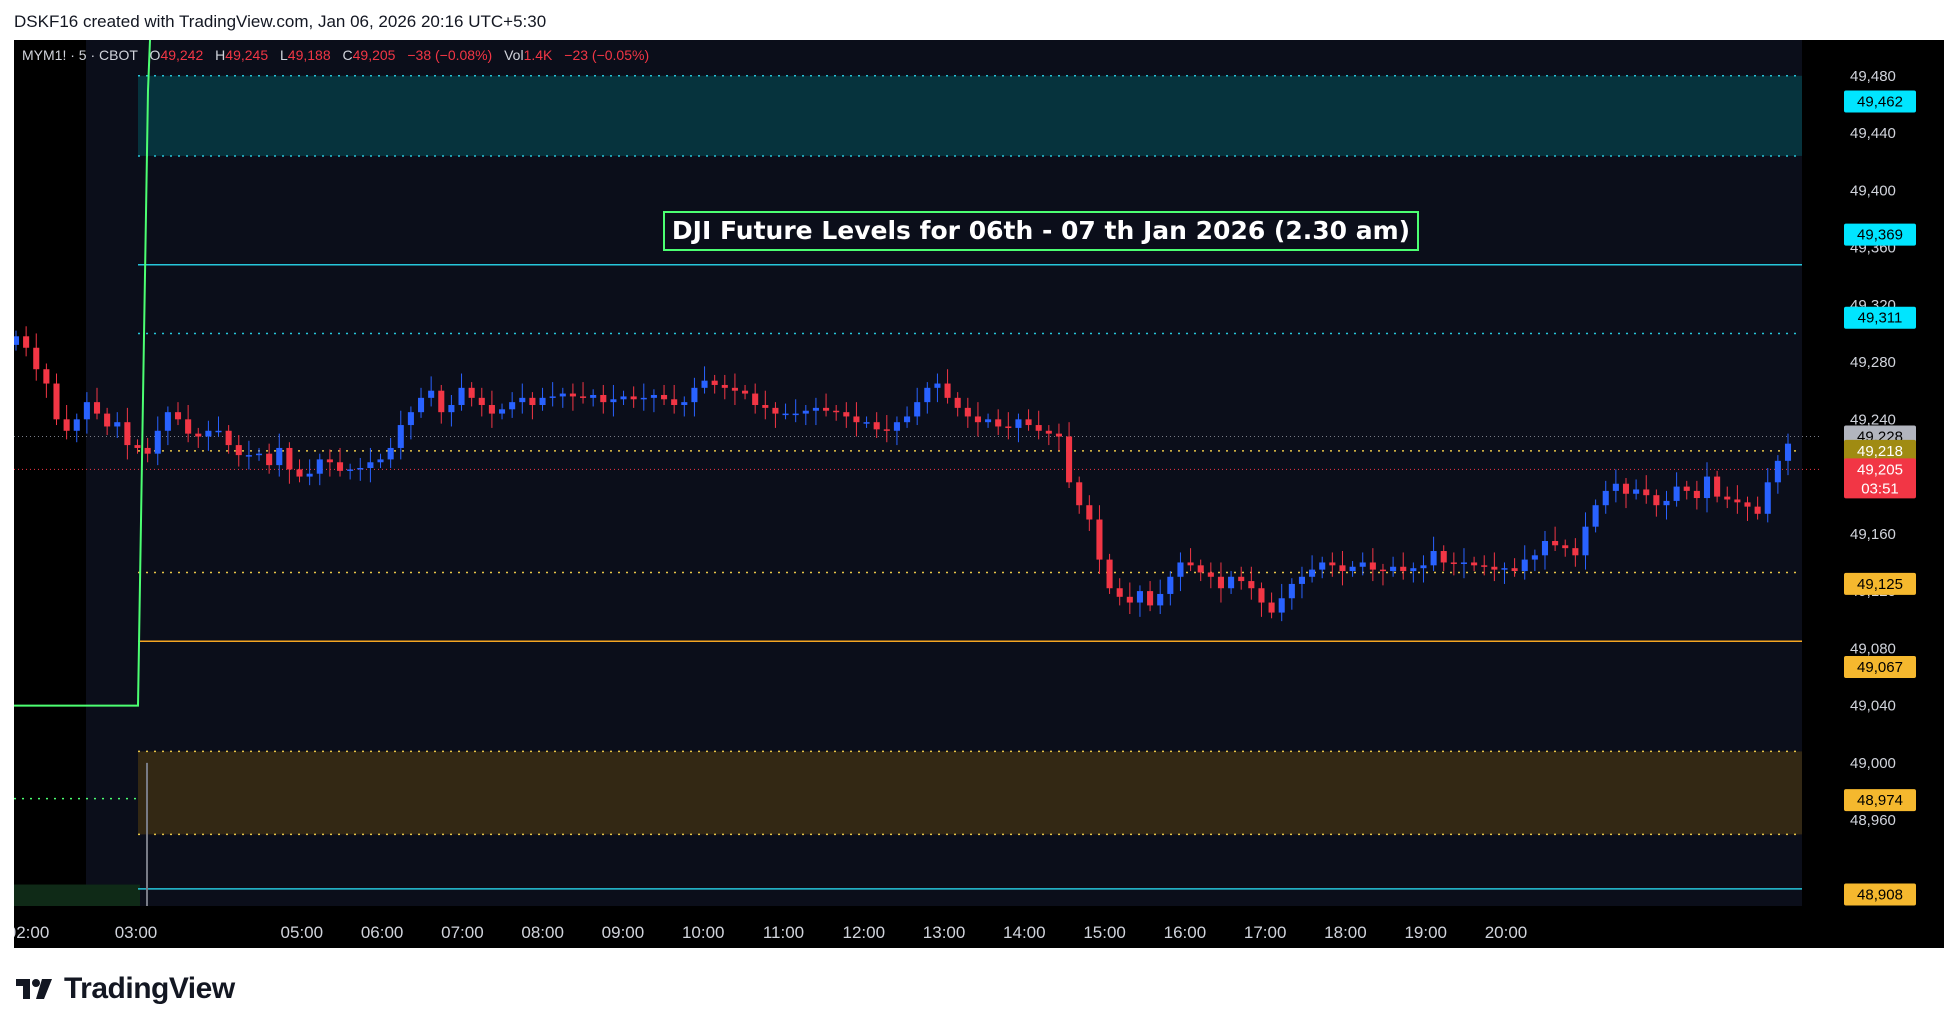 This screenshot has height=1035, width=1956. What do you see at coordinates (1873, 76) in the screenshot?
I see `price-tick-0: 49,480` at bounding box center [1873, 76].